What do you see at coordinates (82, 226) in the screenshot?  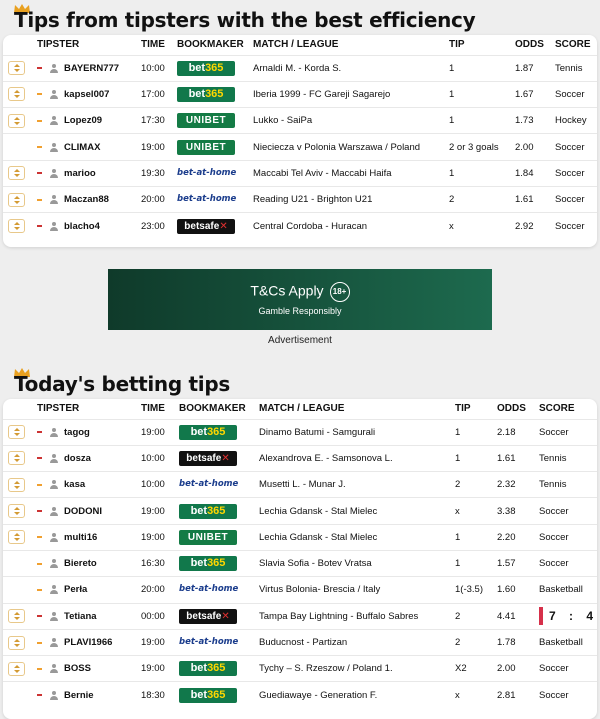 I see `tipster-name: blacho4` at bounding box center [82, 226].